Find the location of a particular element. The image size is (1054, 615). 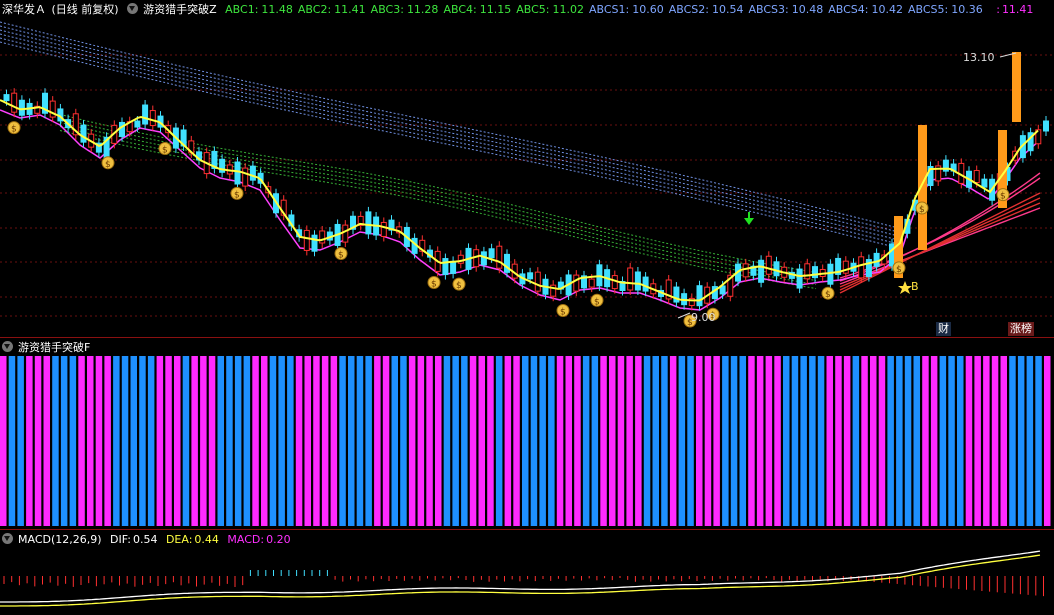

ma-label: ABCS3: is located at coordinates (768, 9).